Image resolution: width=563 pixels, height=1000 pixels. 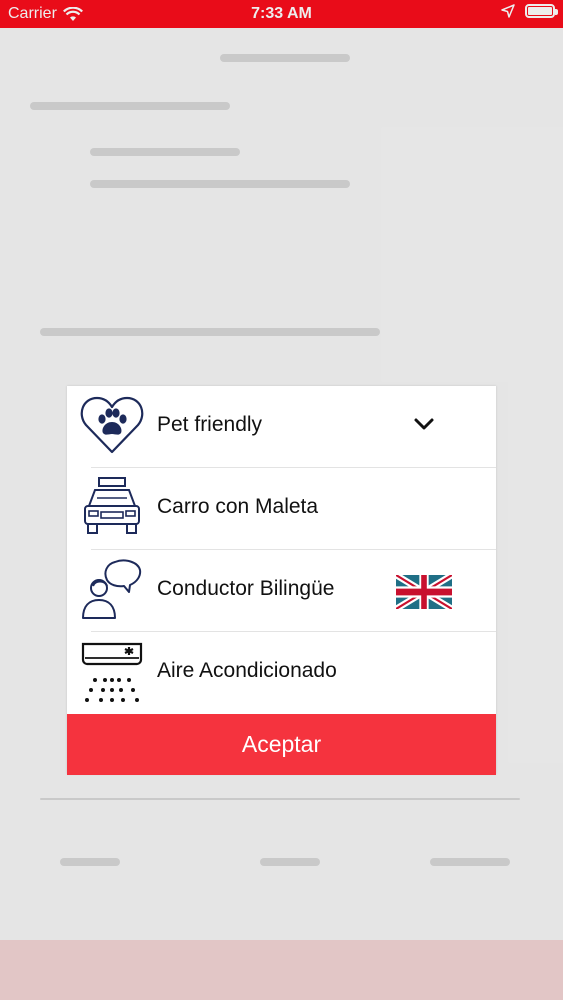 What do you see at coordinates (281, 427) in the screenshot?
I see `option-pet-friendly: Pet friendly` at bounding box center [281, 427].